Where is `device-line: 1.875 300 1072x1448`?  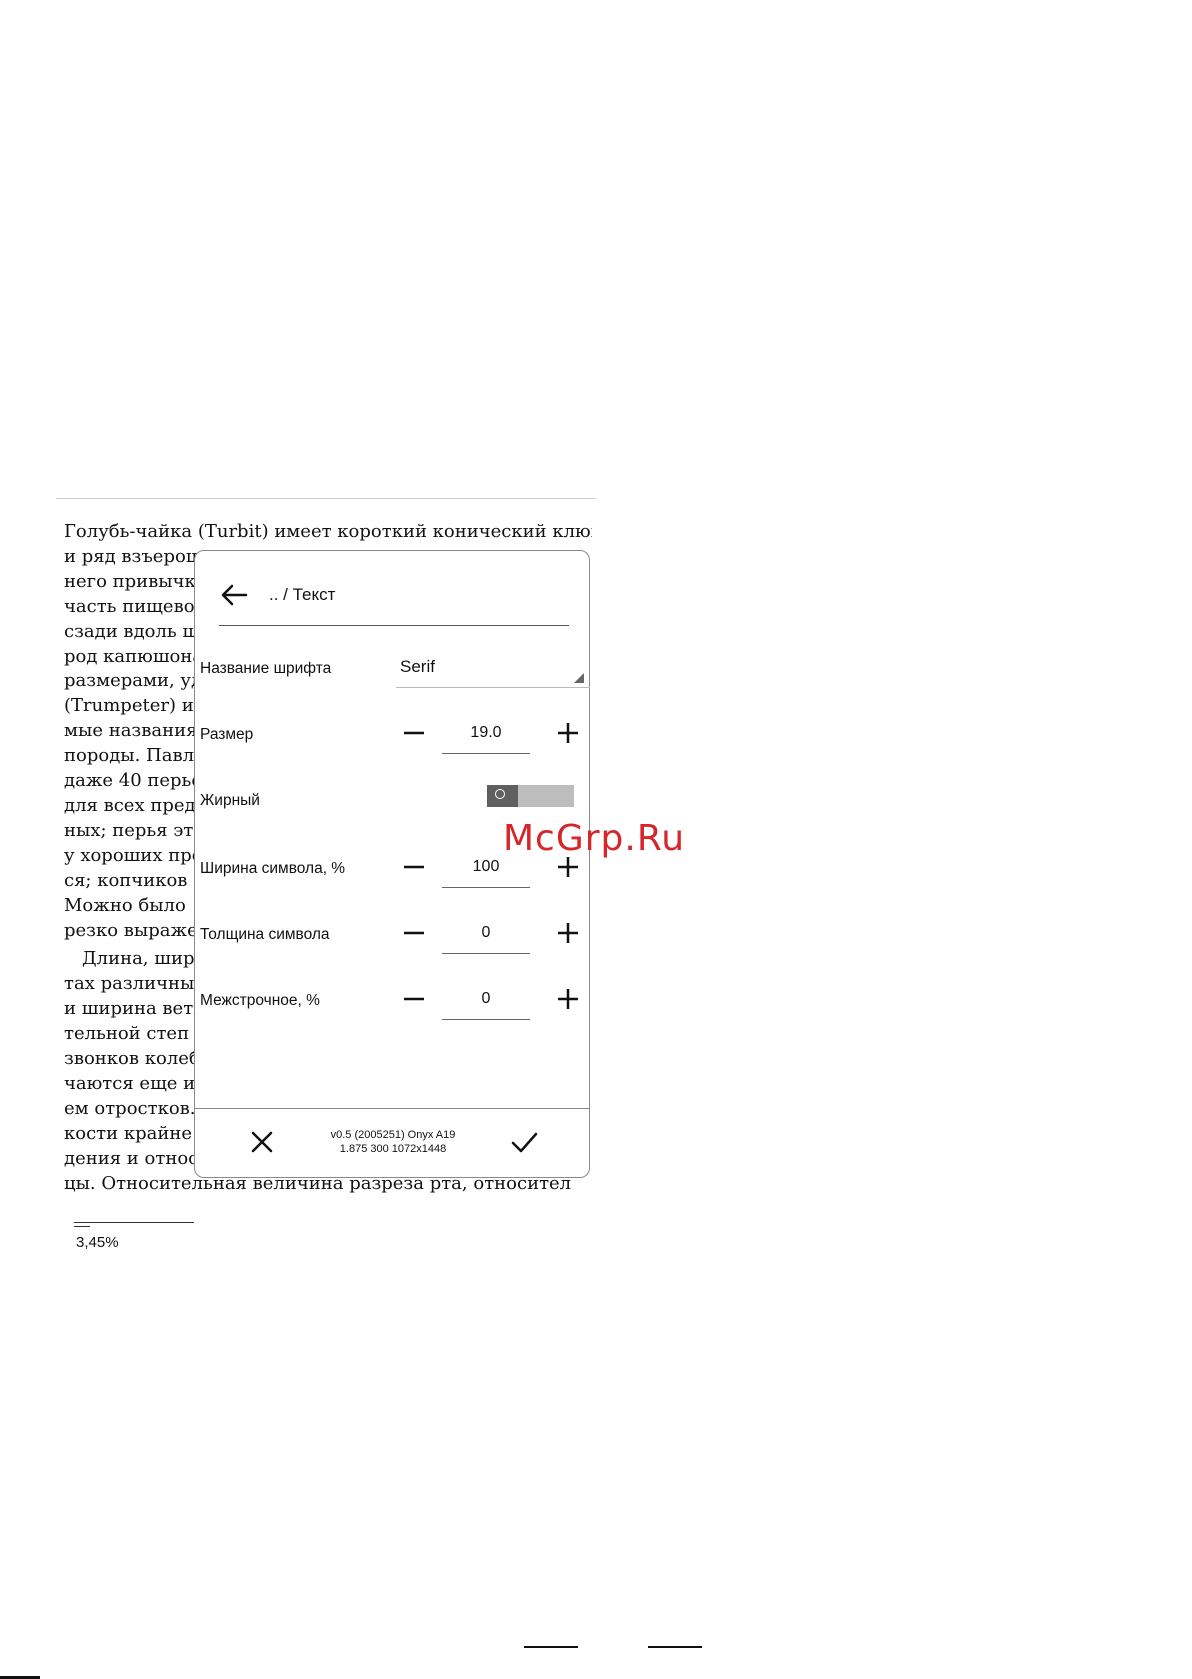 device-line: 1.875 300 1072x1448 is located at coordinates (393, 1149).